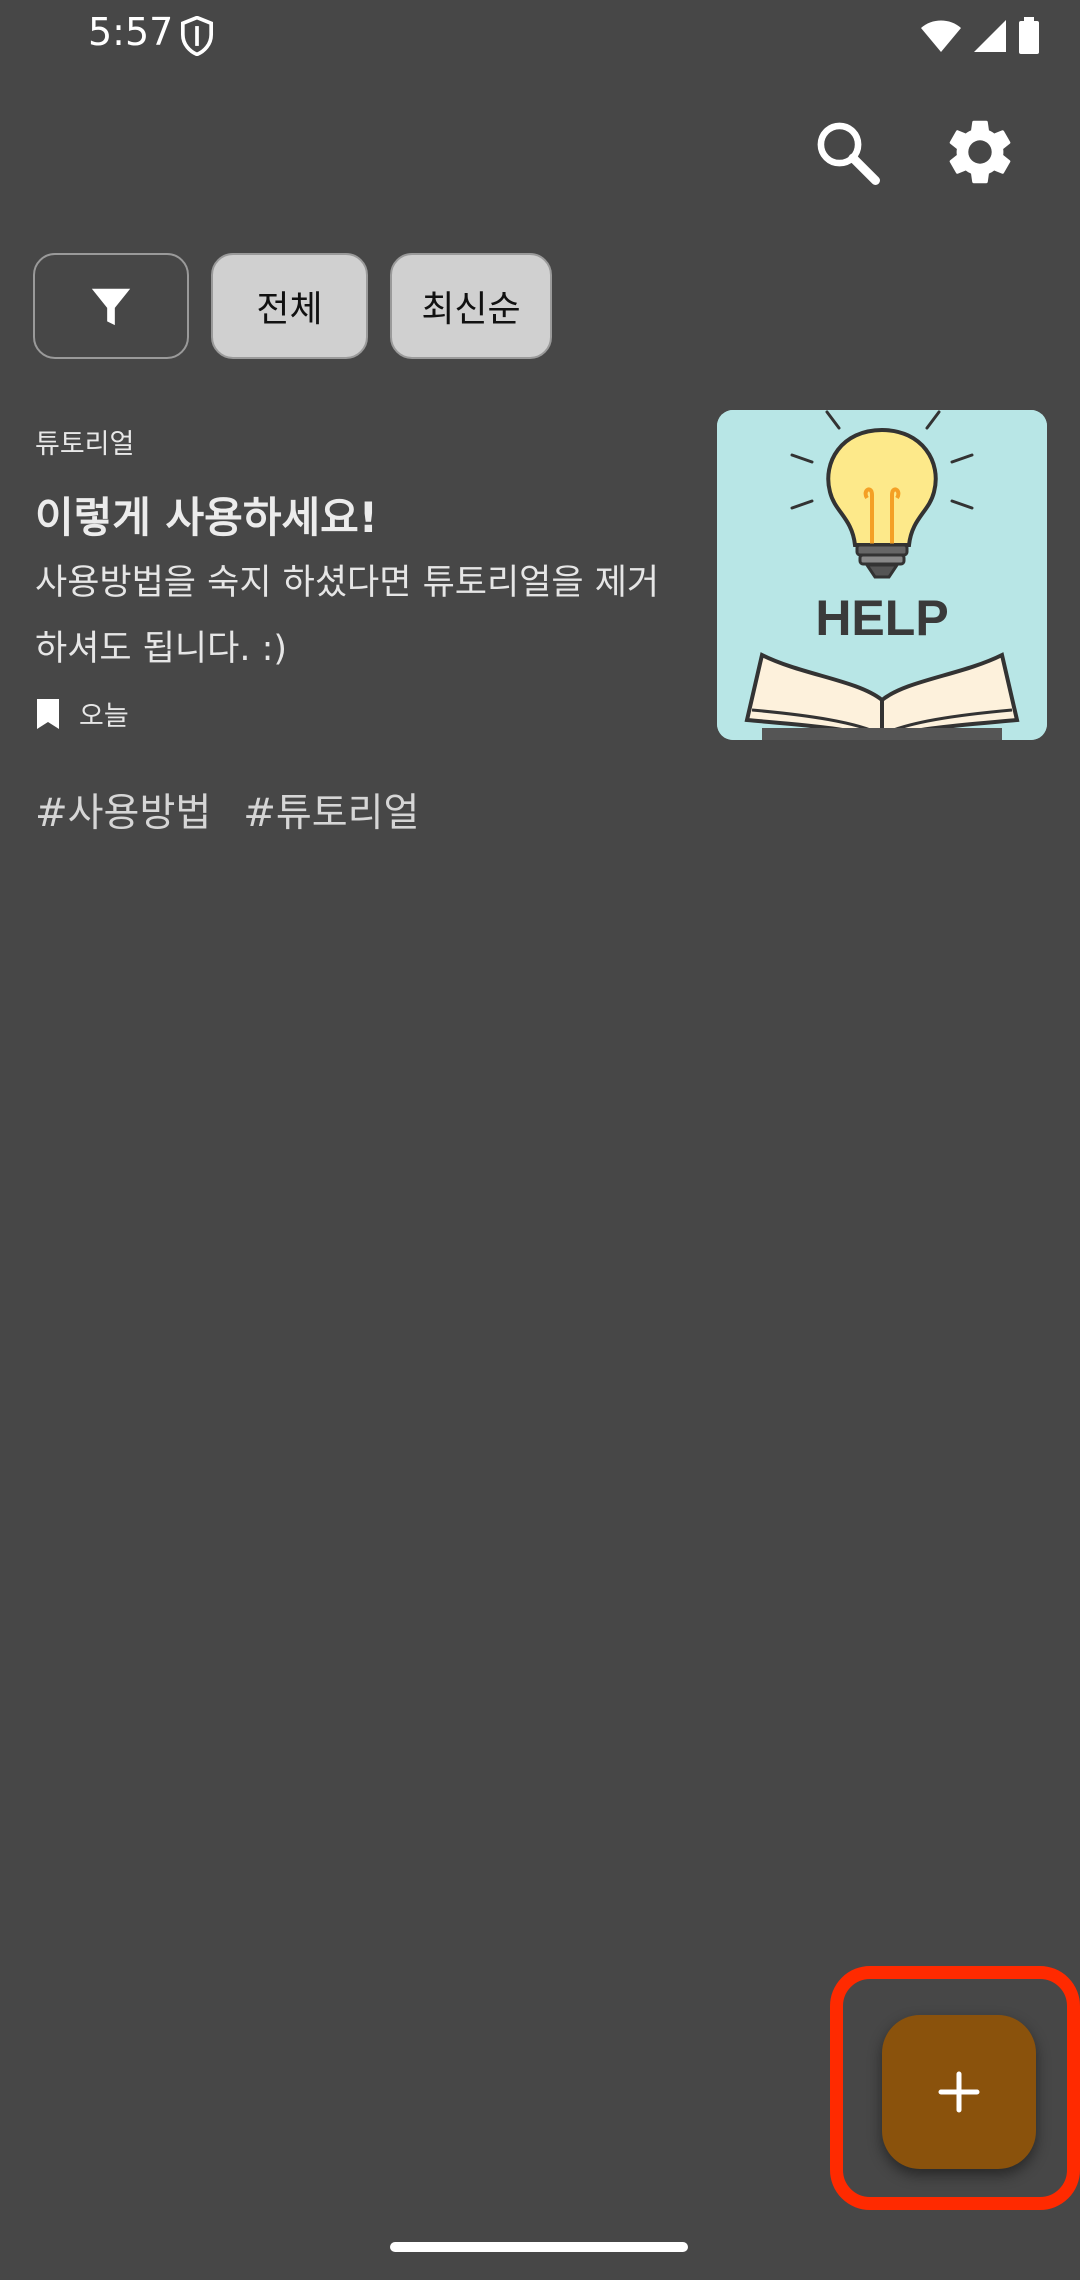 This screenshot has width=1080, height=2280. What do you see at coordinates (990, 36) in the screenshot?
I see `cellular-icon` at bounding box center [990, 36].